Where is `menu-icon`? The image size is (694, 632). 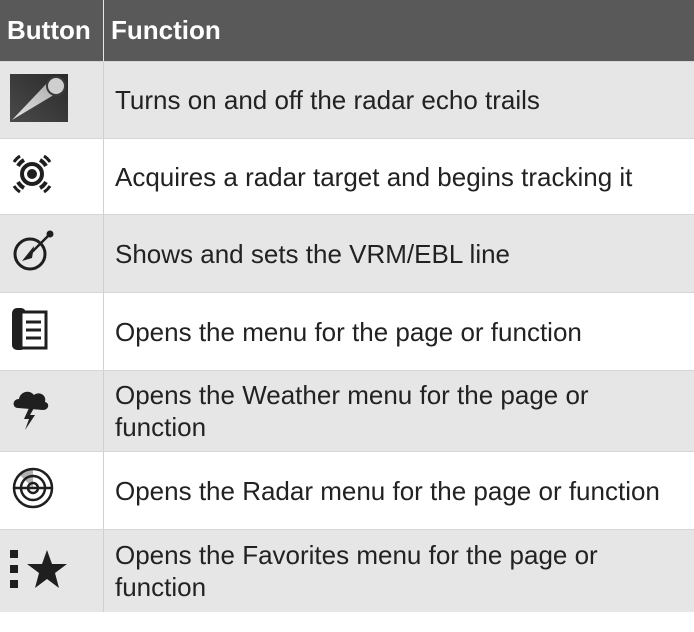 menu-icon is located at coordinates (29, 331).